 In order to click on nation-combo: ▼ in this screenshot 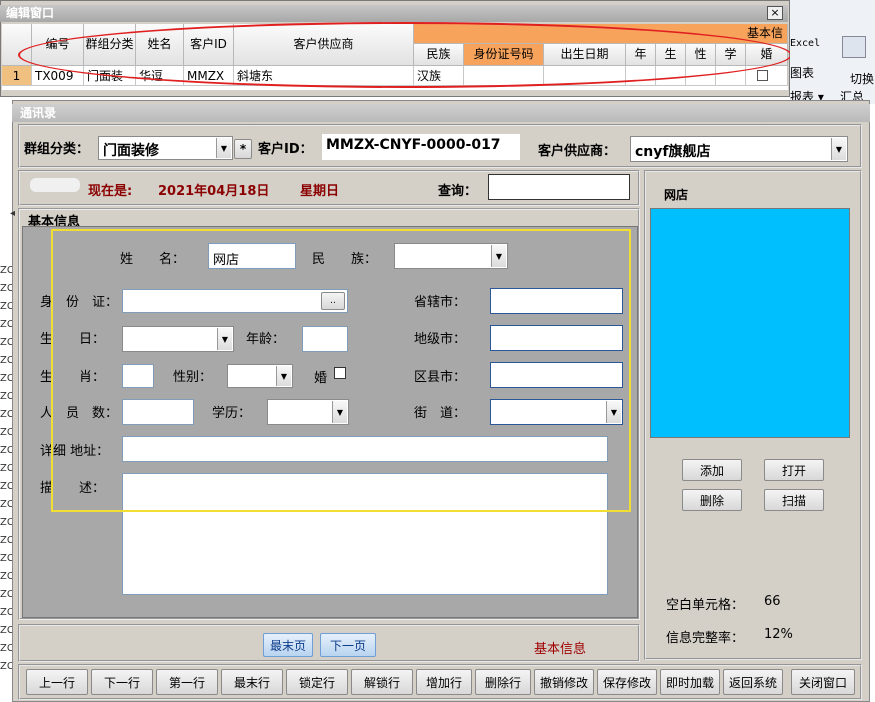, I will do `click(451, 256)`.